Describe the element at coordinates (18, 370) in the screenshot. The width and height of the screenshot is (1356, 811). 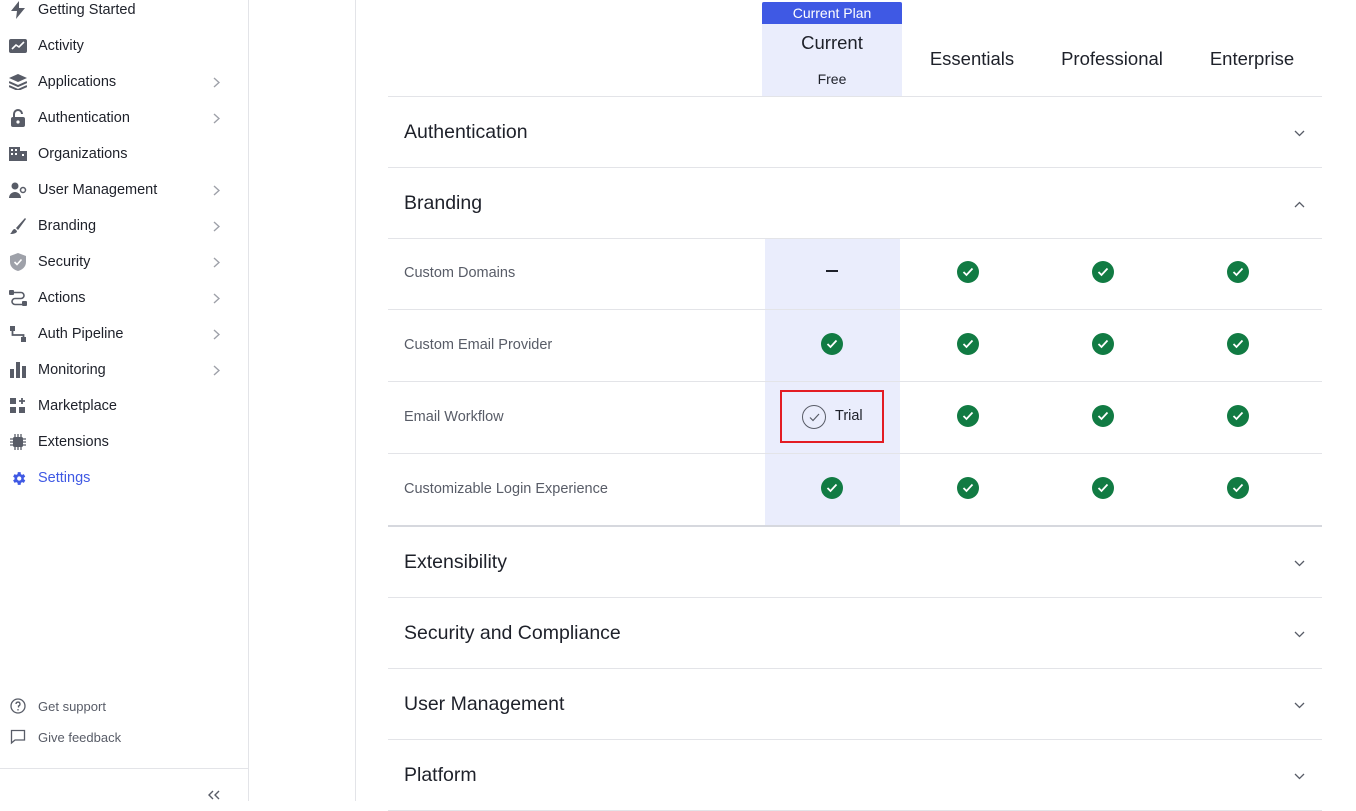
I see `bar-chart-icon` at that location.